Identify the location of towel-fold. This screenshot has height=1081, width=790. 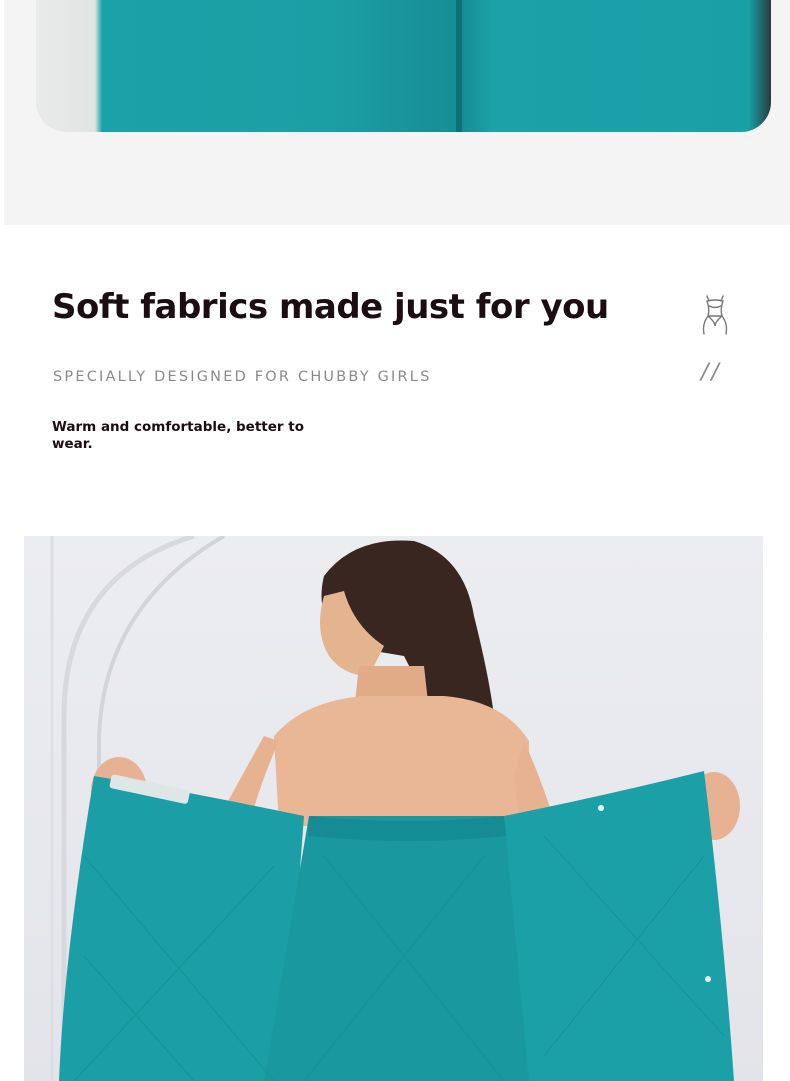
(459, 66).